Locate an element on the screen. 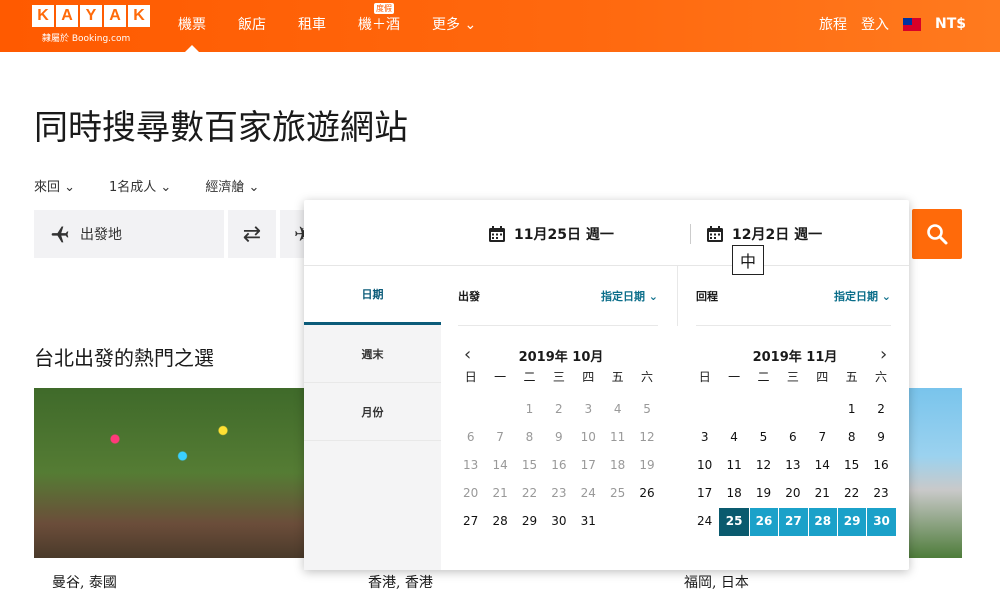  return-label: 回程 is located at coordinates (707, 296).